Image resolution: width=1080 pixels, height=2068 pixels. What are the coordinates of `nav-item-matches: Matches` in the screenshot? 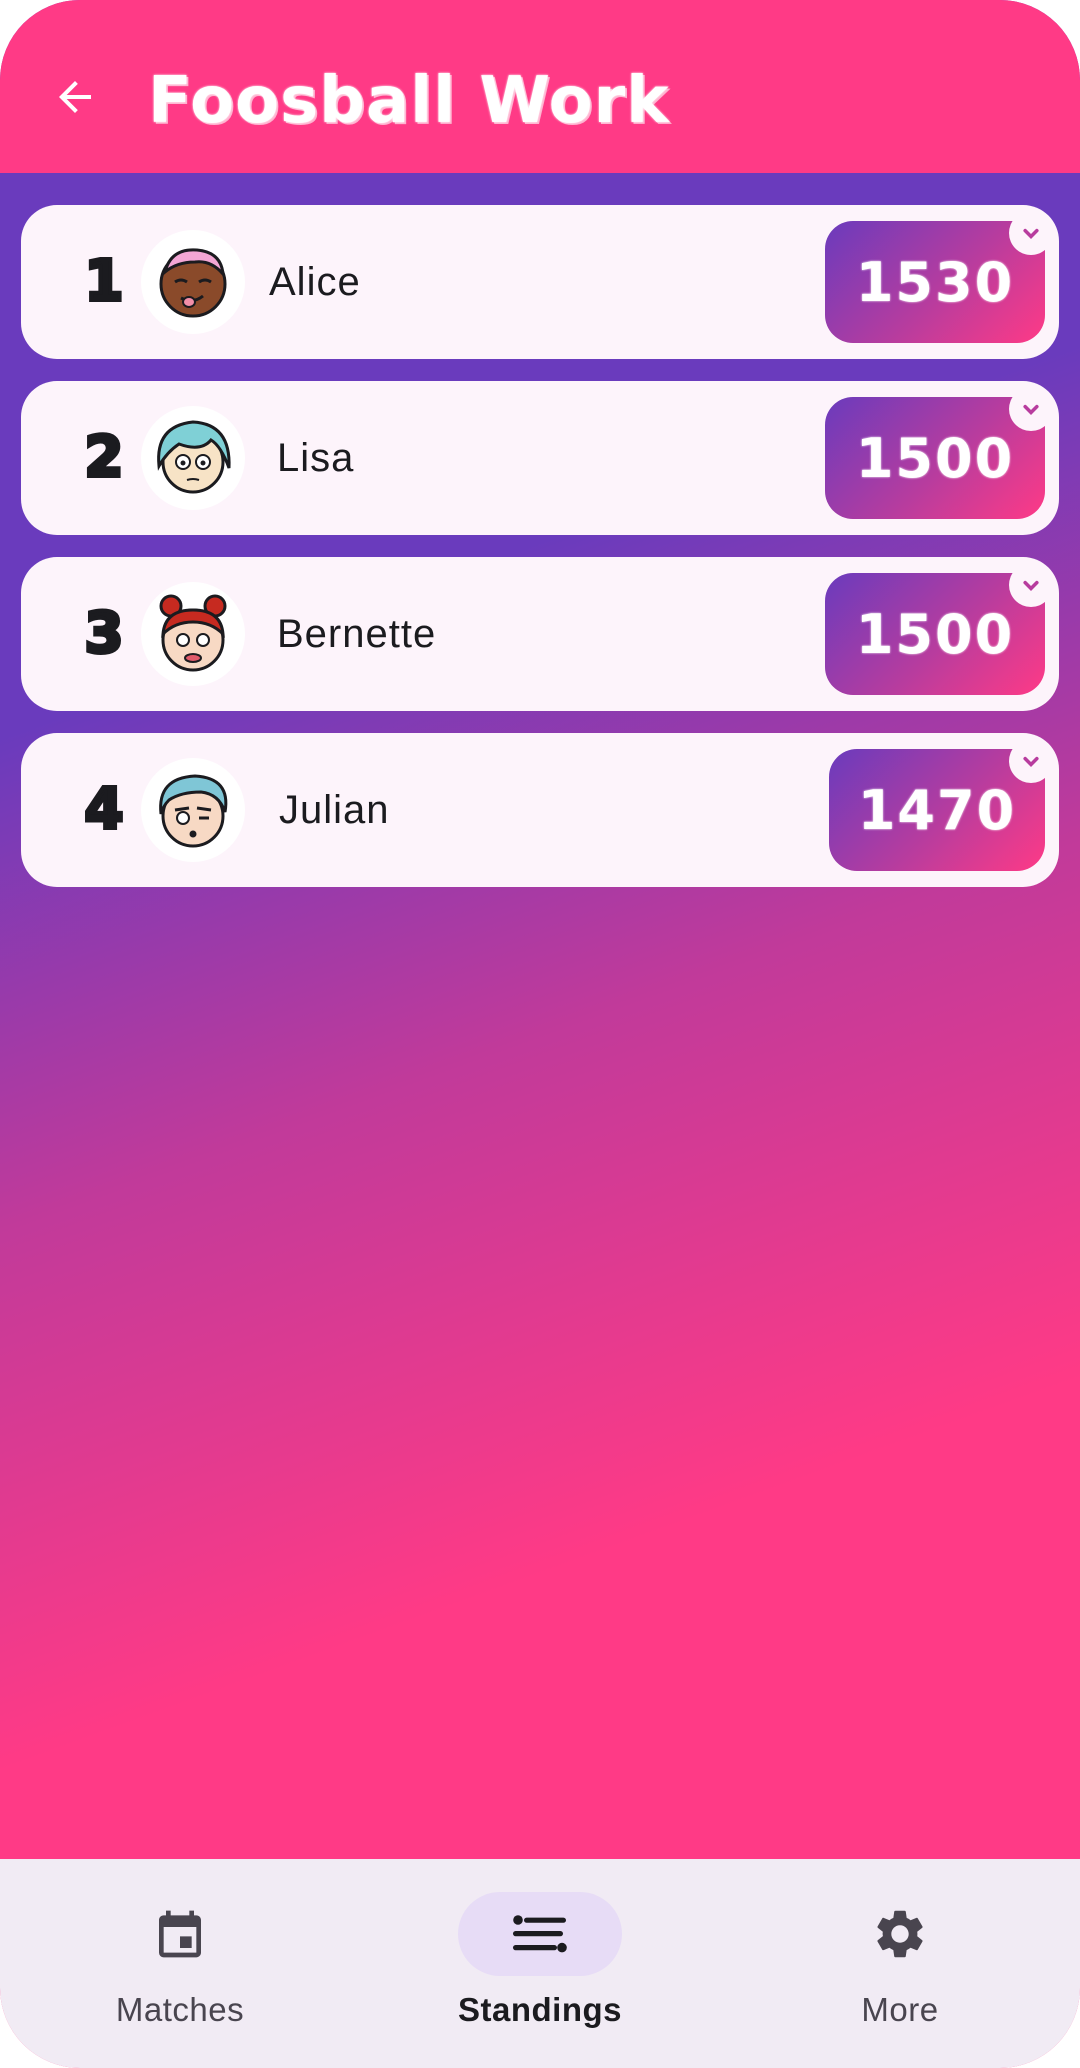 It's located at (180, 1963).